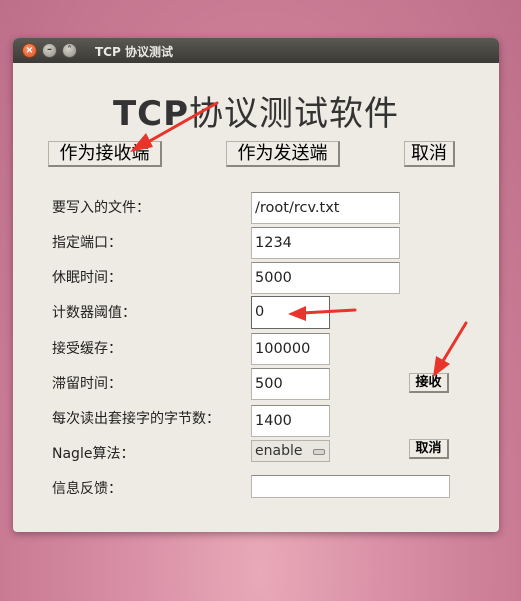  I want to click on file-input: /root/rcv.txt, so click(325, 208).